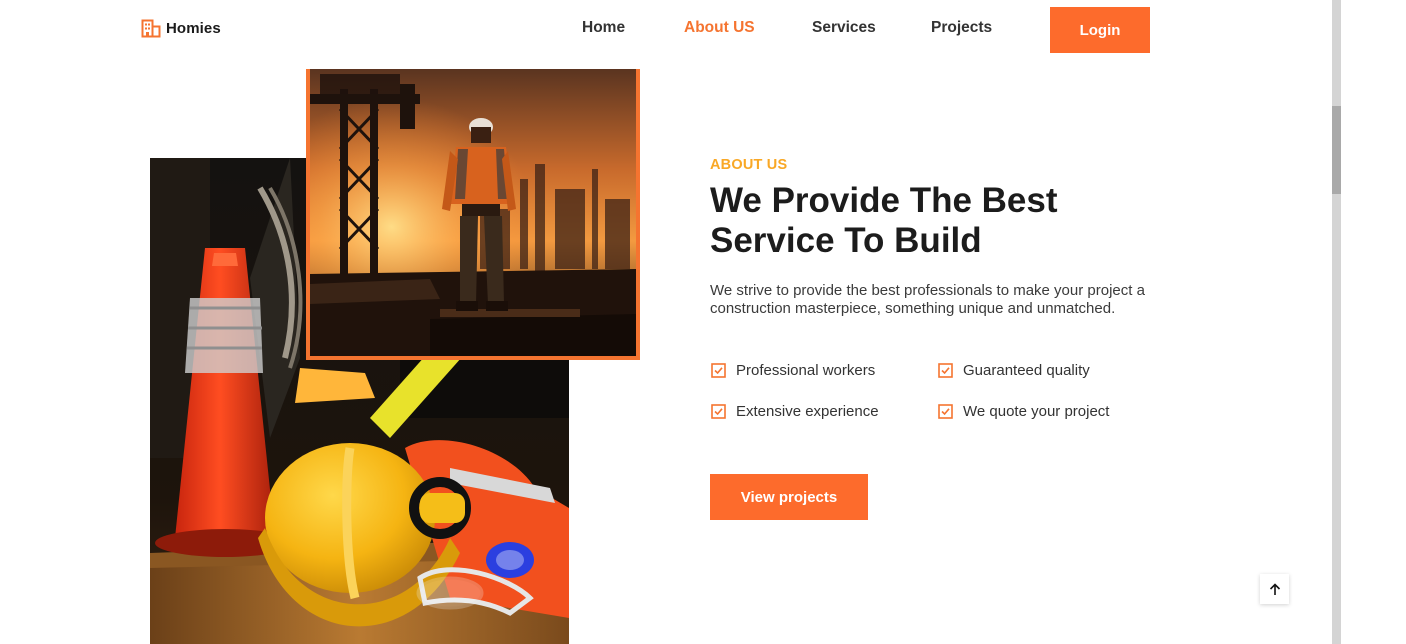 Image resolution: width=1406 pixels, height=644 pixels. What do you see at coordinates (749, 165) in the screenshot?
I see `section-eyebrow: ABOUT US` at bounding box center [749, 165].